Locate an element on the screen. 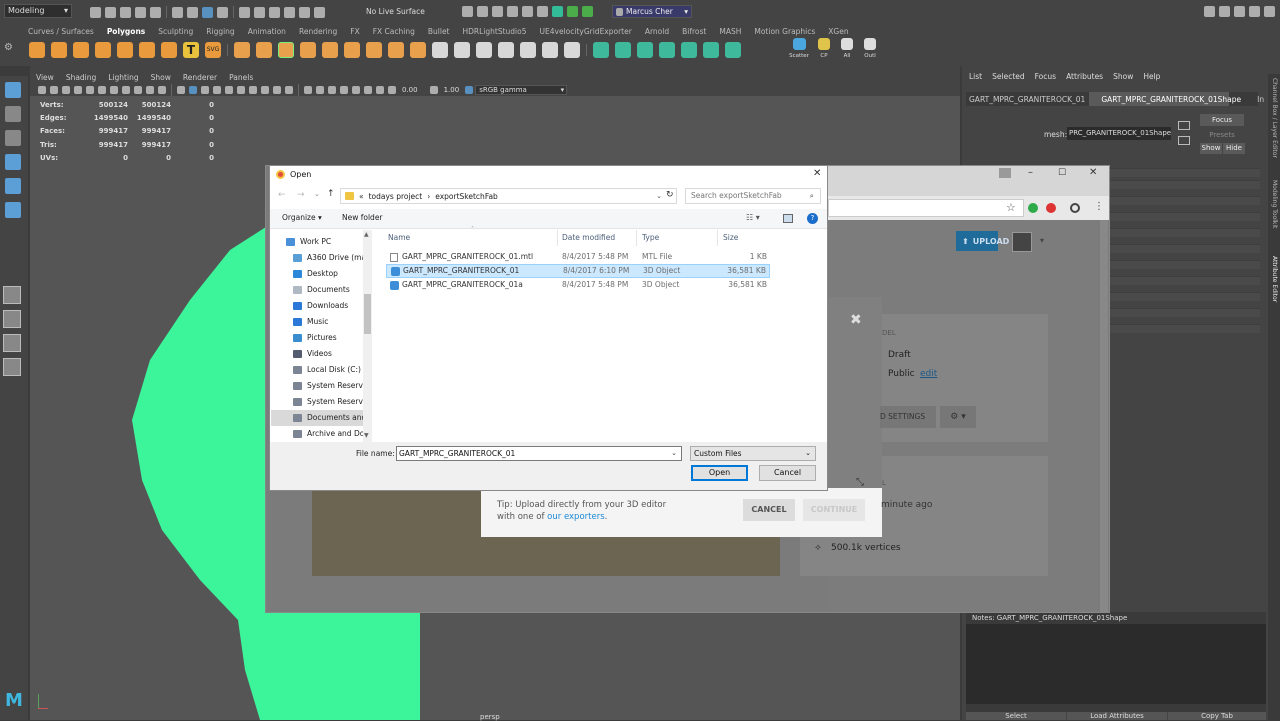 This screenshot has height=721, width=1280. select-object-icon is located at coordinates (192, 12).